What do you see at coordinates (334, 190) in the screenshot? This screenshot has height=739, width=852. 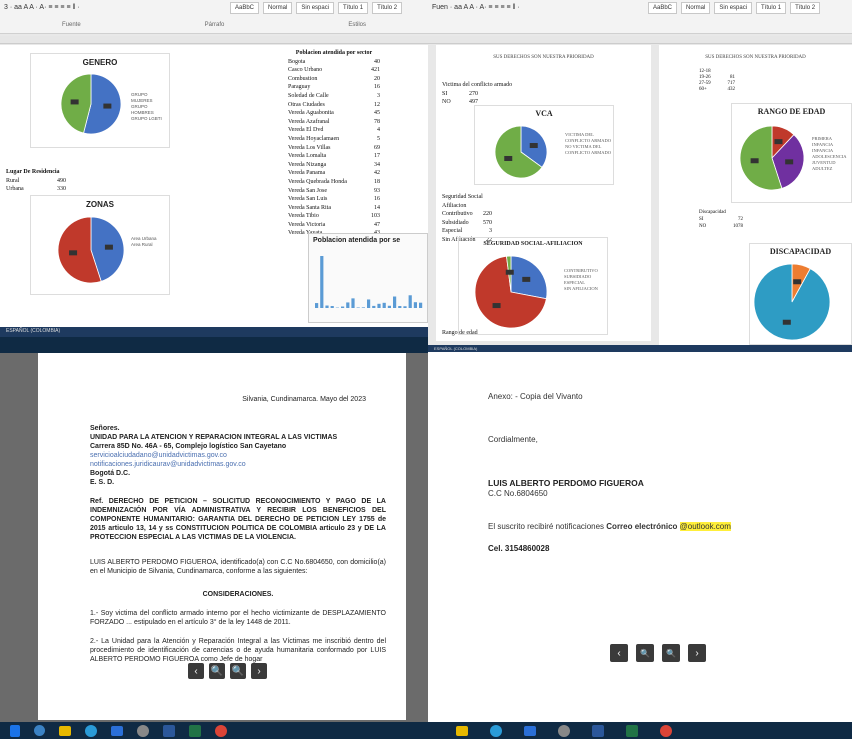 I see `sector-row: Vereda San Jose 93` at bounding box center [334, 190].